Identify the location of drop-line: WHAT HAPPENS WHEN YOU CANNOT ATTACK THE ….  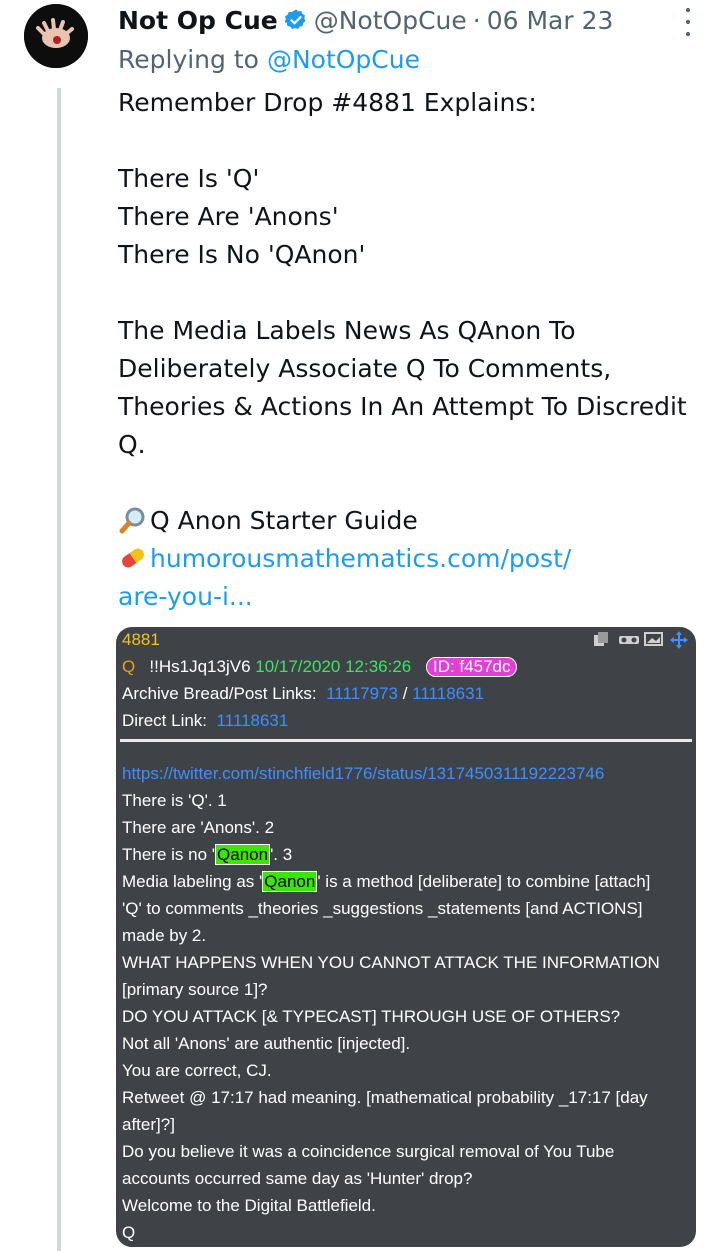
(391, 962).